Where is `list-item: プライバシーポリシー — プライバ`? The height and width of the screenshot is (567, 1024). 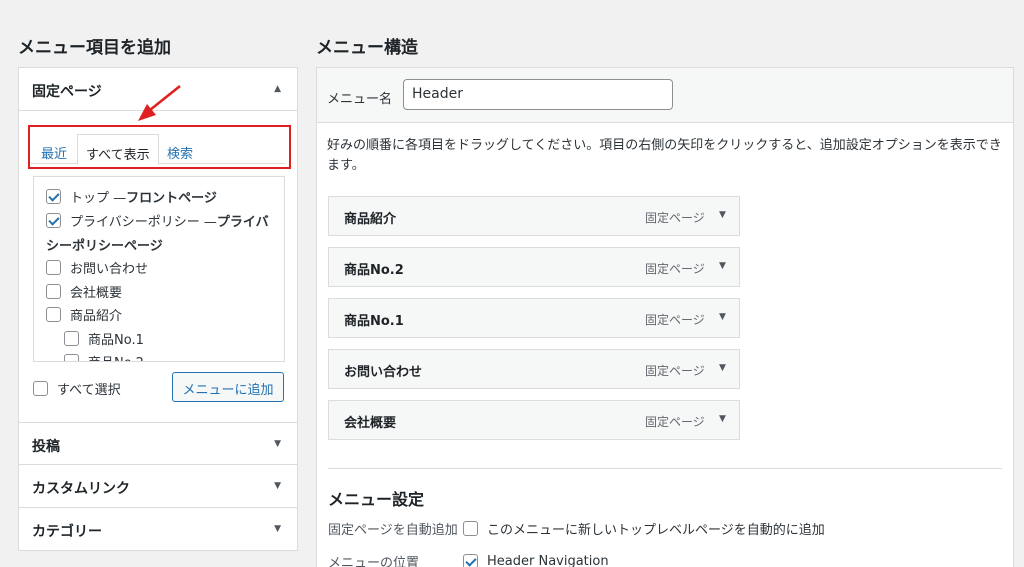 list-item: プライバシーポリシー — プライバ is located at coordinates (157, 220).